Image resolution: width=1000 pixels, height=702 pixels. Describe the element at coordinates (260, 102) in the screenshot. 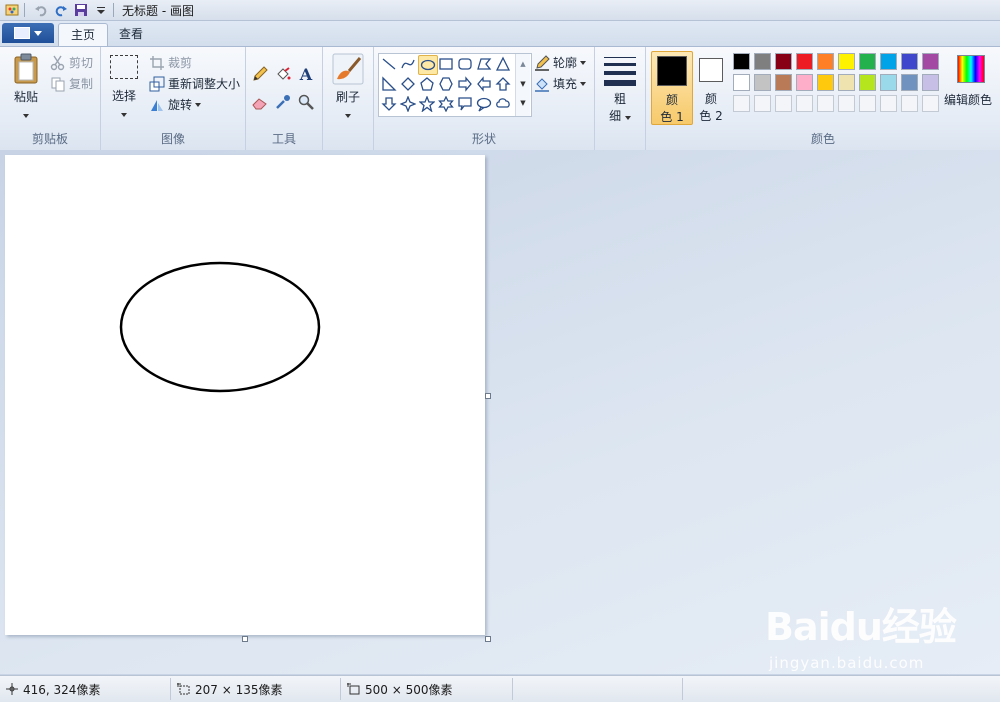

I see `eraser-tool` at that location.